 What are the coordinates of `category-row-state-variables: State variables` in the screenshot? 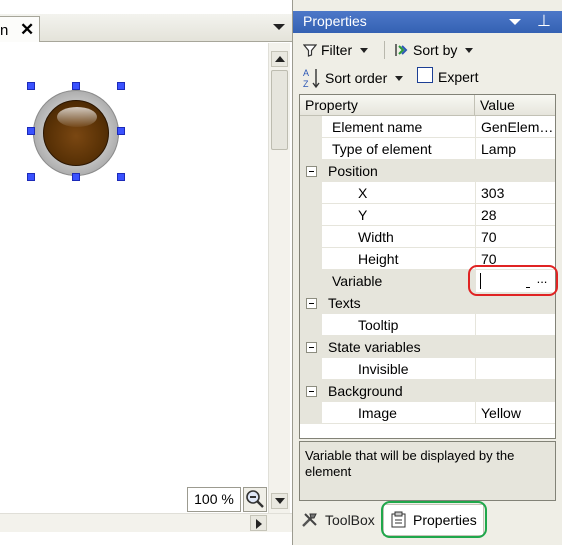 It's located at (427, 347).